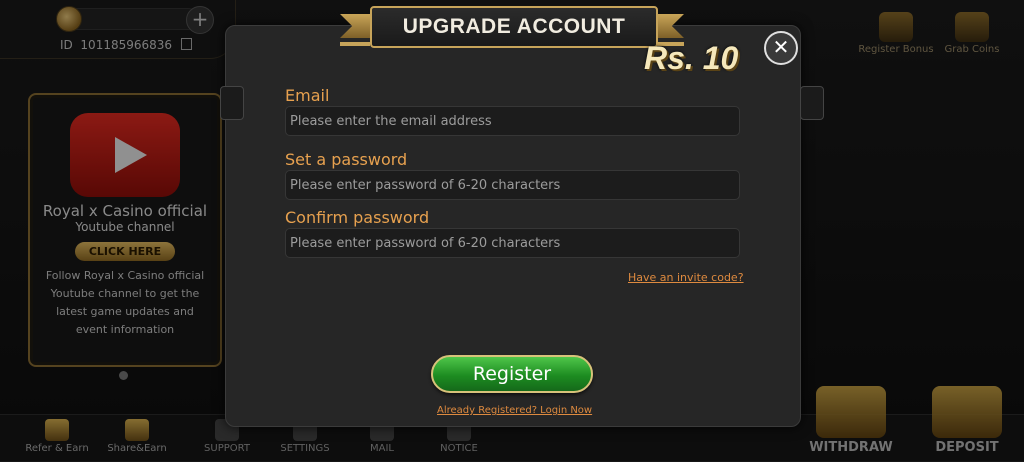 The height and width of the screenshot is (462, 1024). I want to click on dialog-right-tab, so click(812, 103).